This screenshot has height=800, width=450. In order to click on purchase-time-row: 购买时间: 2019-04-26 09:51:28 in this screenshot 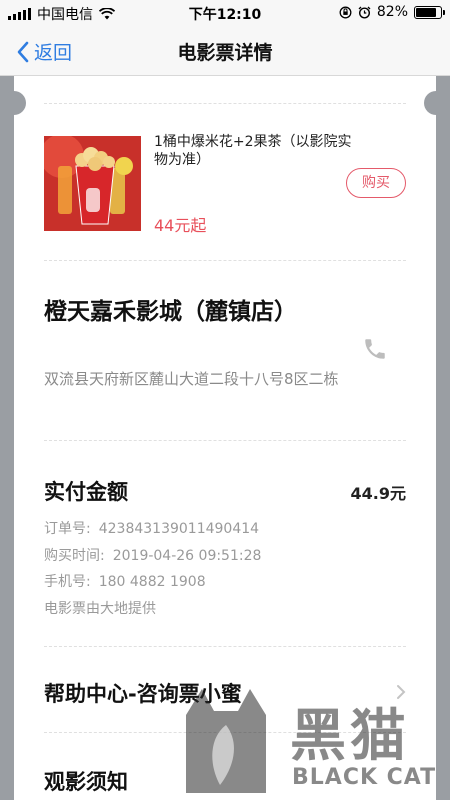, I will do `click(152, 556)`.